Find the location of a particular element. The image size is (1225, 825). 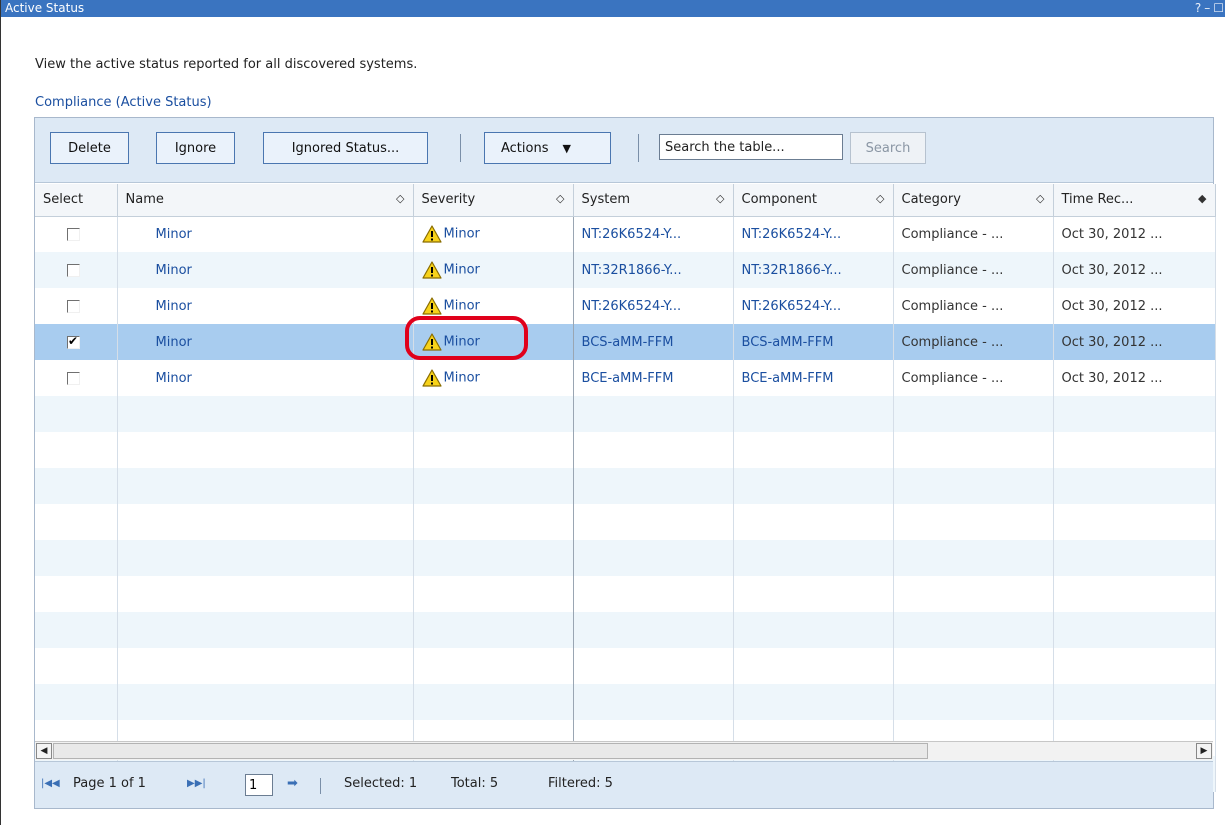

last-page-icon: ▶▶| is located at coordinates (196, 783).